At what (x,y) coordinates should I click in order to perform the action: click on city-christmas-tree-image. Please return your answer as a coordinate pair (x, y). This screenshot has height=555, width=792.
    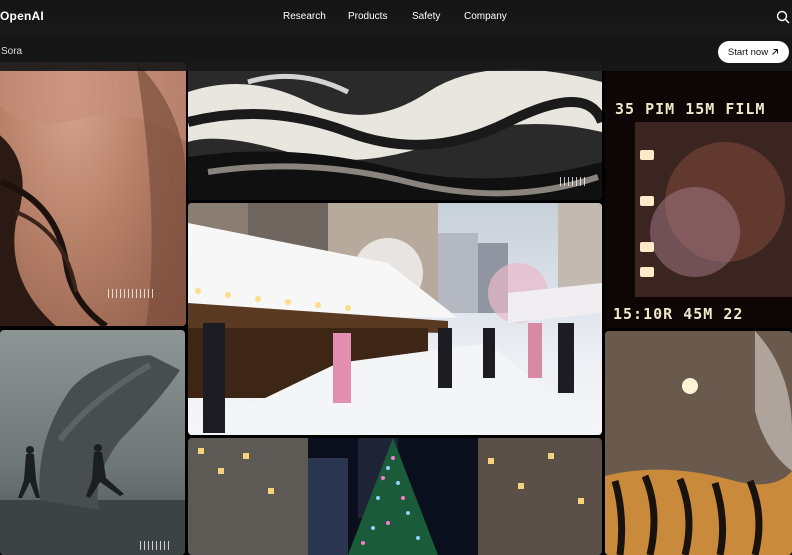
    Looking at the image, I should click on (395, 496).